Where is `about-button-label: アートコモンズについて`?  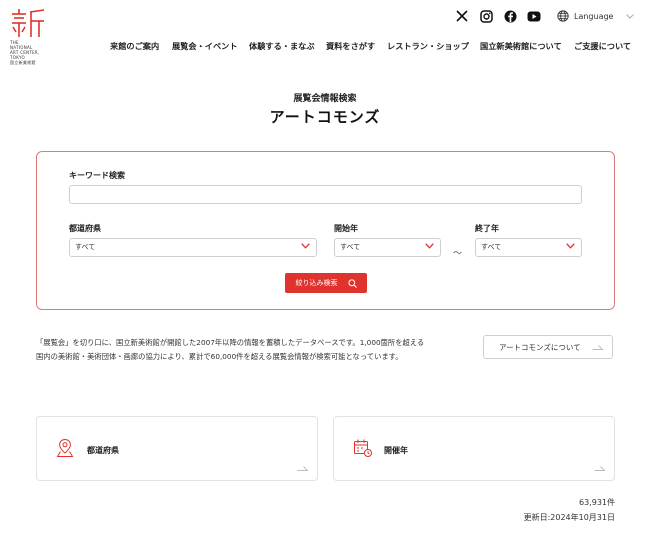 about-button-label: アートコモンズについて is located at coordinates (540, 347).